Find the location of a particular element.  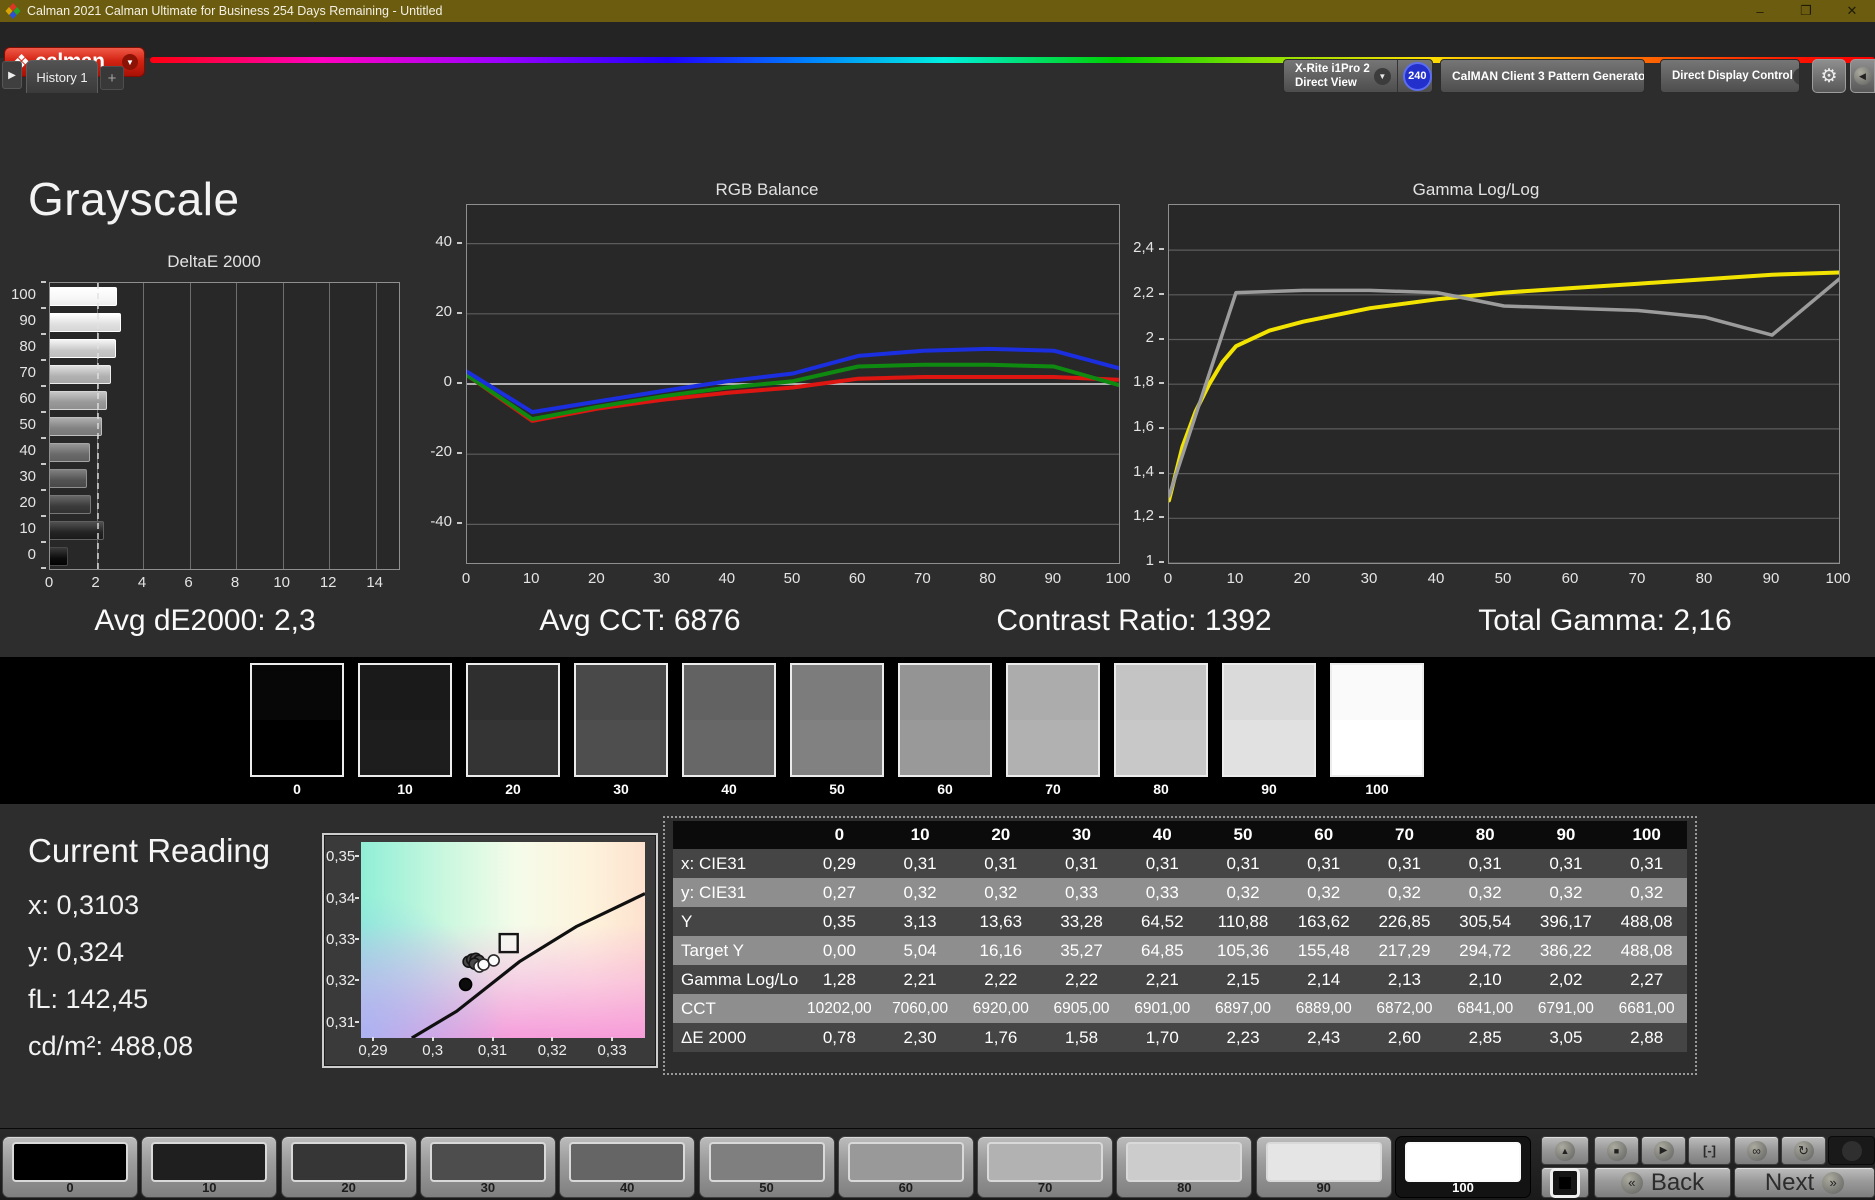

grayscale-swatch is located at coordinates (1161, 720).